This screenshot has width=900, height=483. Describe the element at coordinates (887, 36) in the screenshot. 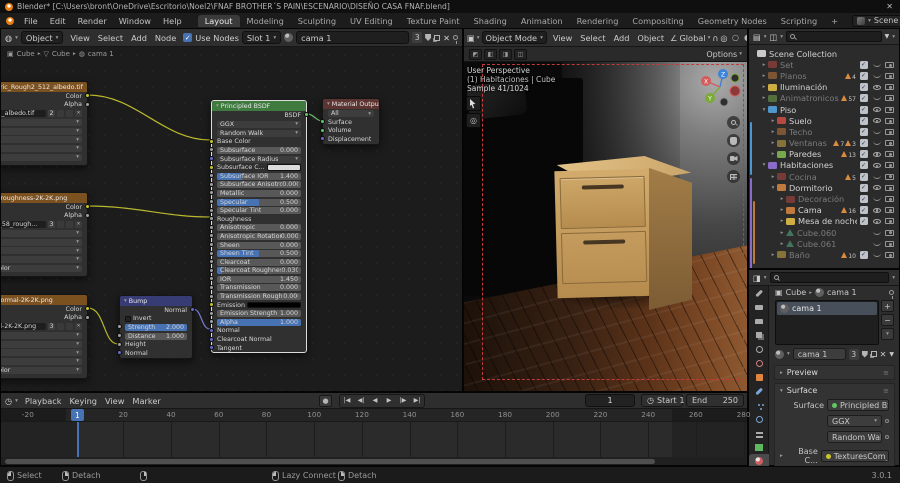

I see `filter-icon: ▼` at that location.